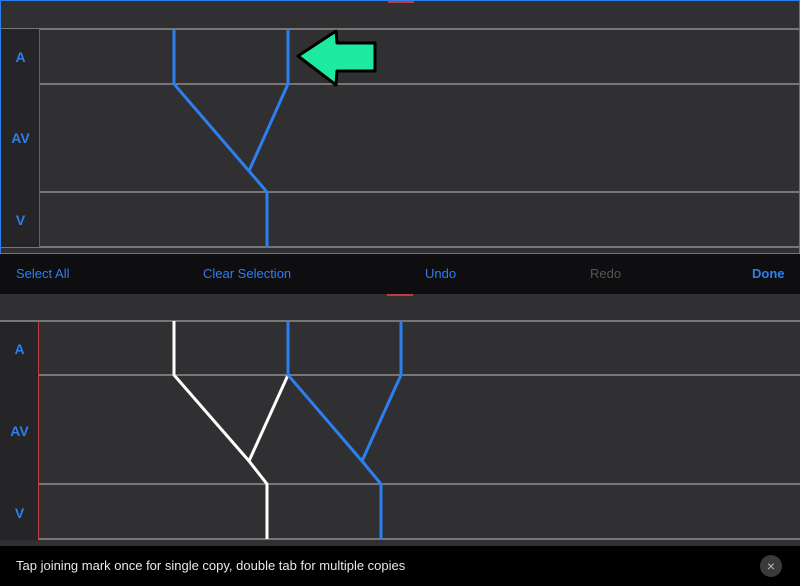  What do you see at coordinates (440, 274) in the screenshot?
I see `undo-button: Undo` at bounding box center [440, 274].